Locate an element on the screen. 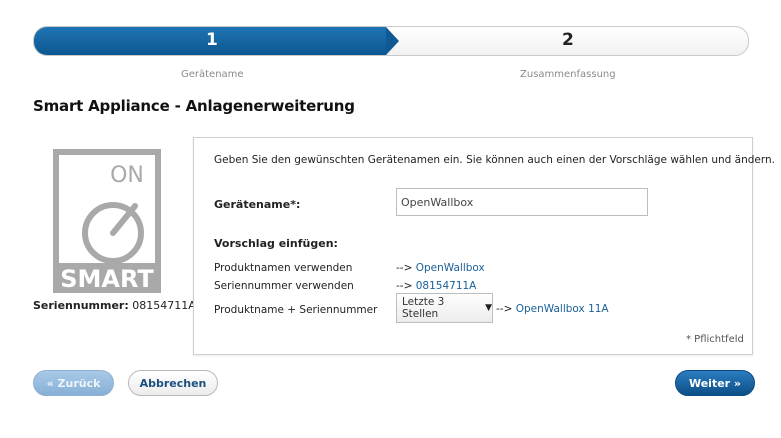 Image resolution: width=781 pixels, height=438 pixels. serial-value: 08154711A is located at coordinates (164, 305).